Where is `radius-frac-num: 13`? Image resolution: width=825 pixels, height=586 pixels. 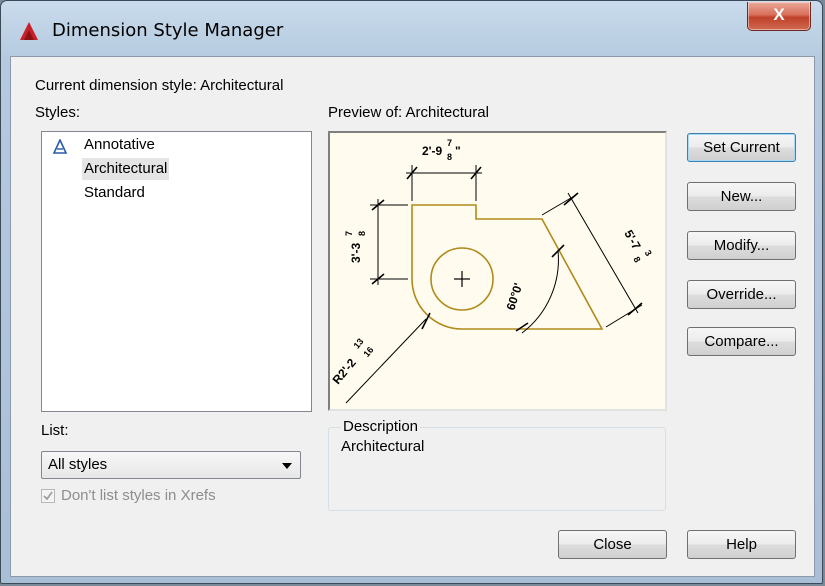
radius-frac-num: 13 is located at coordinates (358, 343).